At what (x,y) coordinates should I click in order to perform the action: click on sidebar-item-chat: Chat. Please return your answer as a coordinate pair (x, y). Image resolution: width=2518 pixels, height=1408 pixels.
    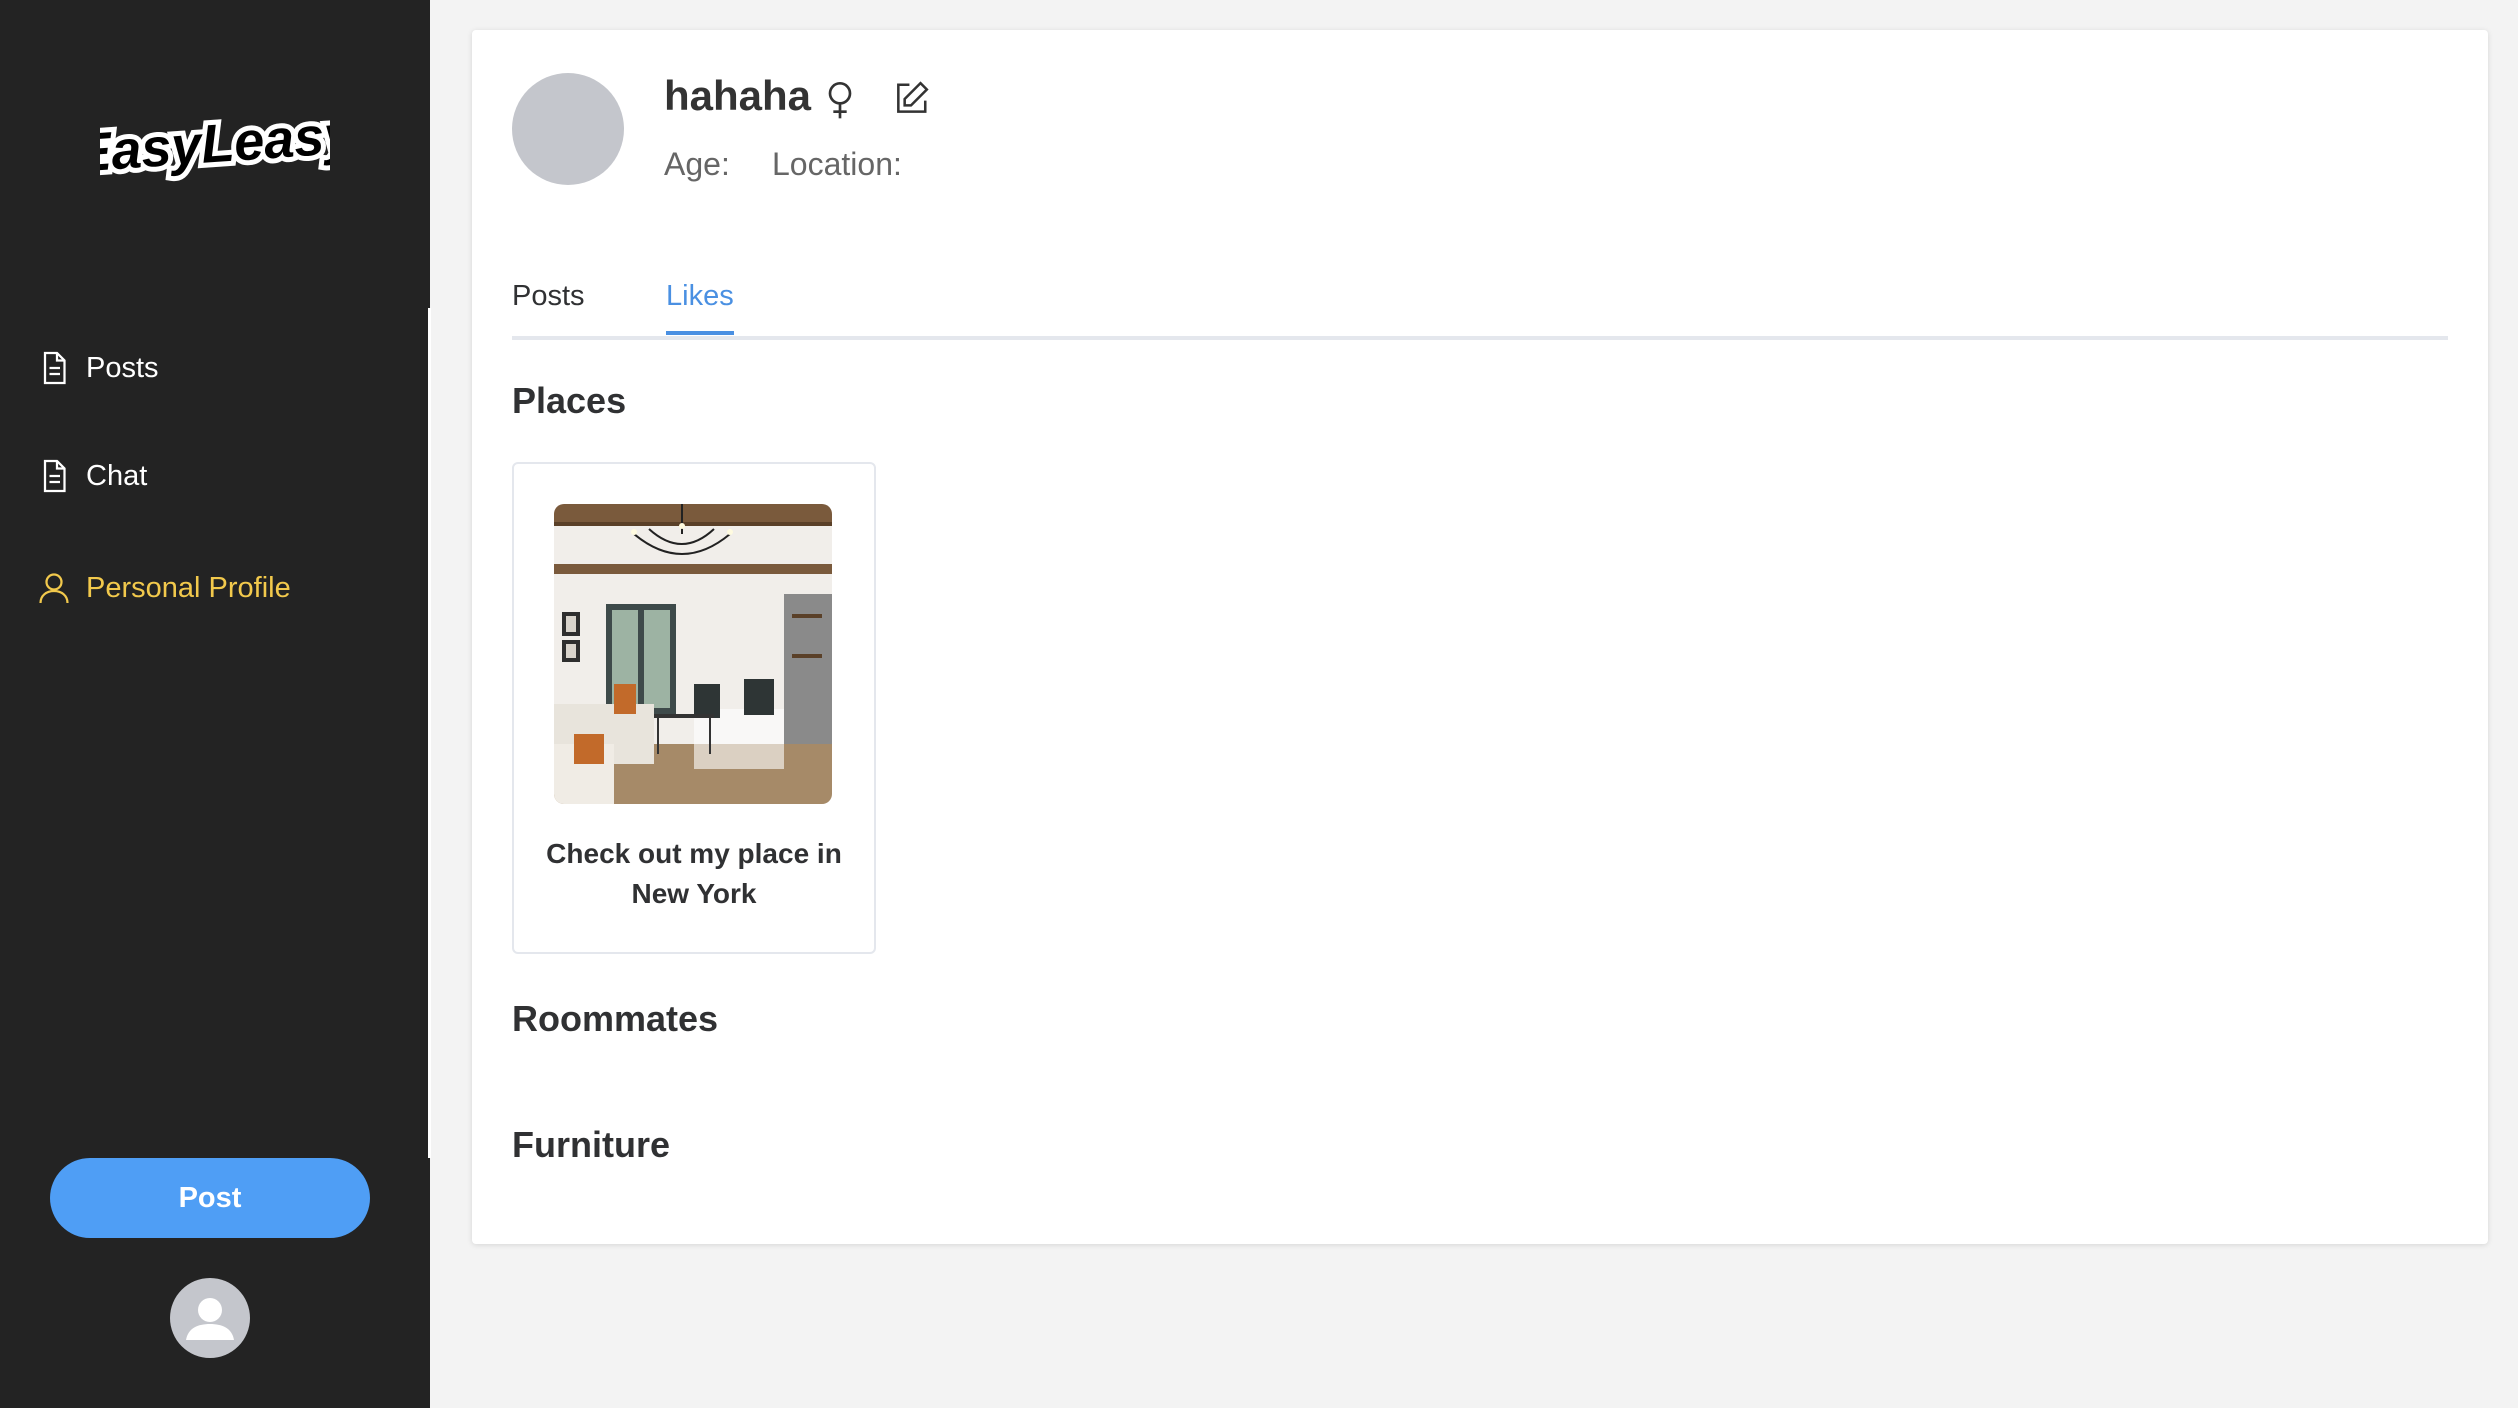
    Looking at the image, I should click on (91, 476).